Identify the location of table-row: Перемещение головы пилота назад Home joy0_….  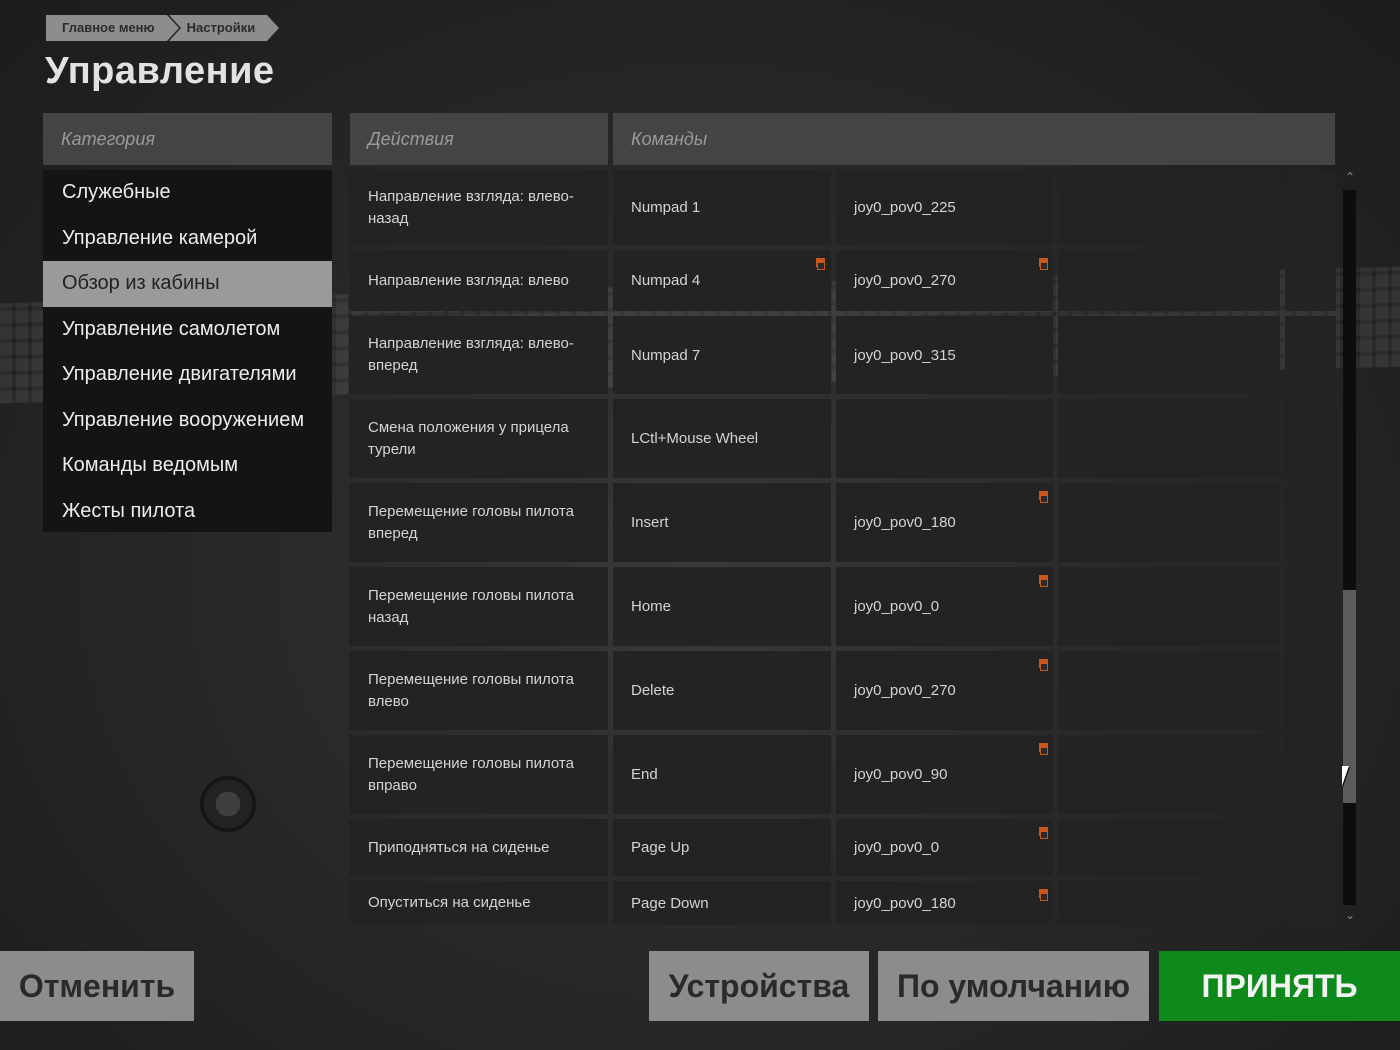
(842, 606).